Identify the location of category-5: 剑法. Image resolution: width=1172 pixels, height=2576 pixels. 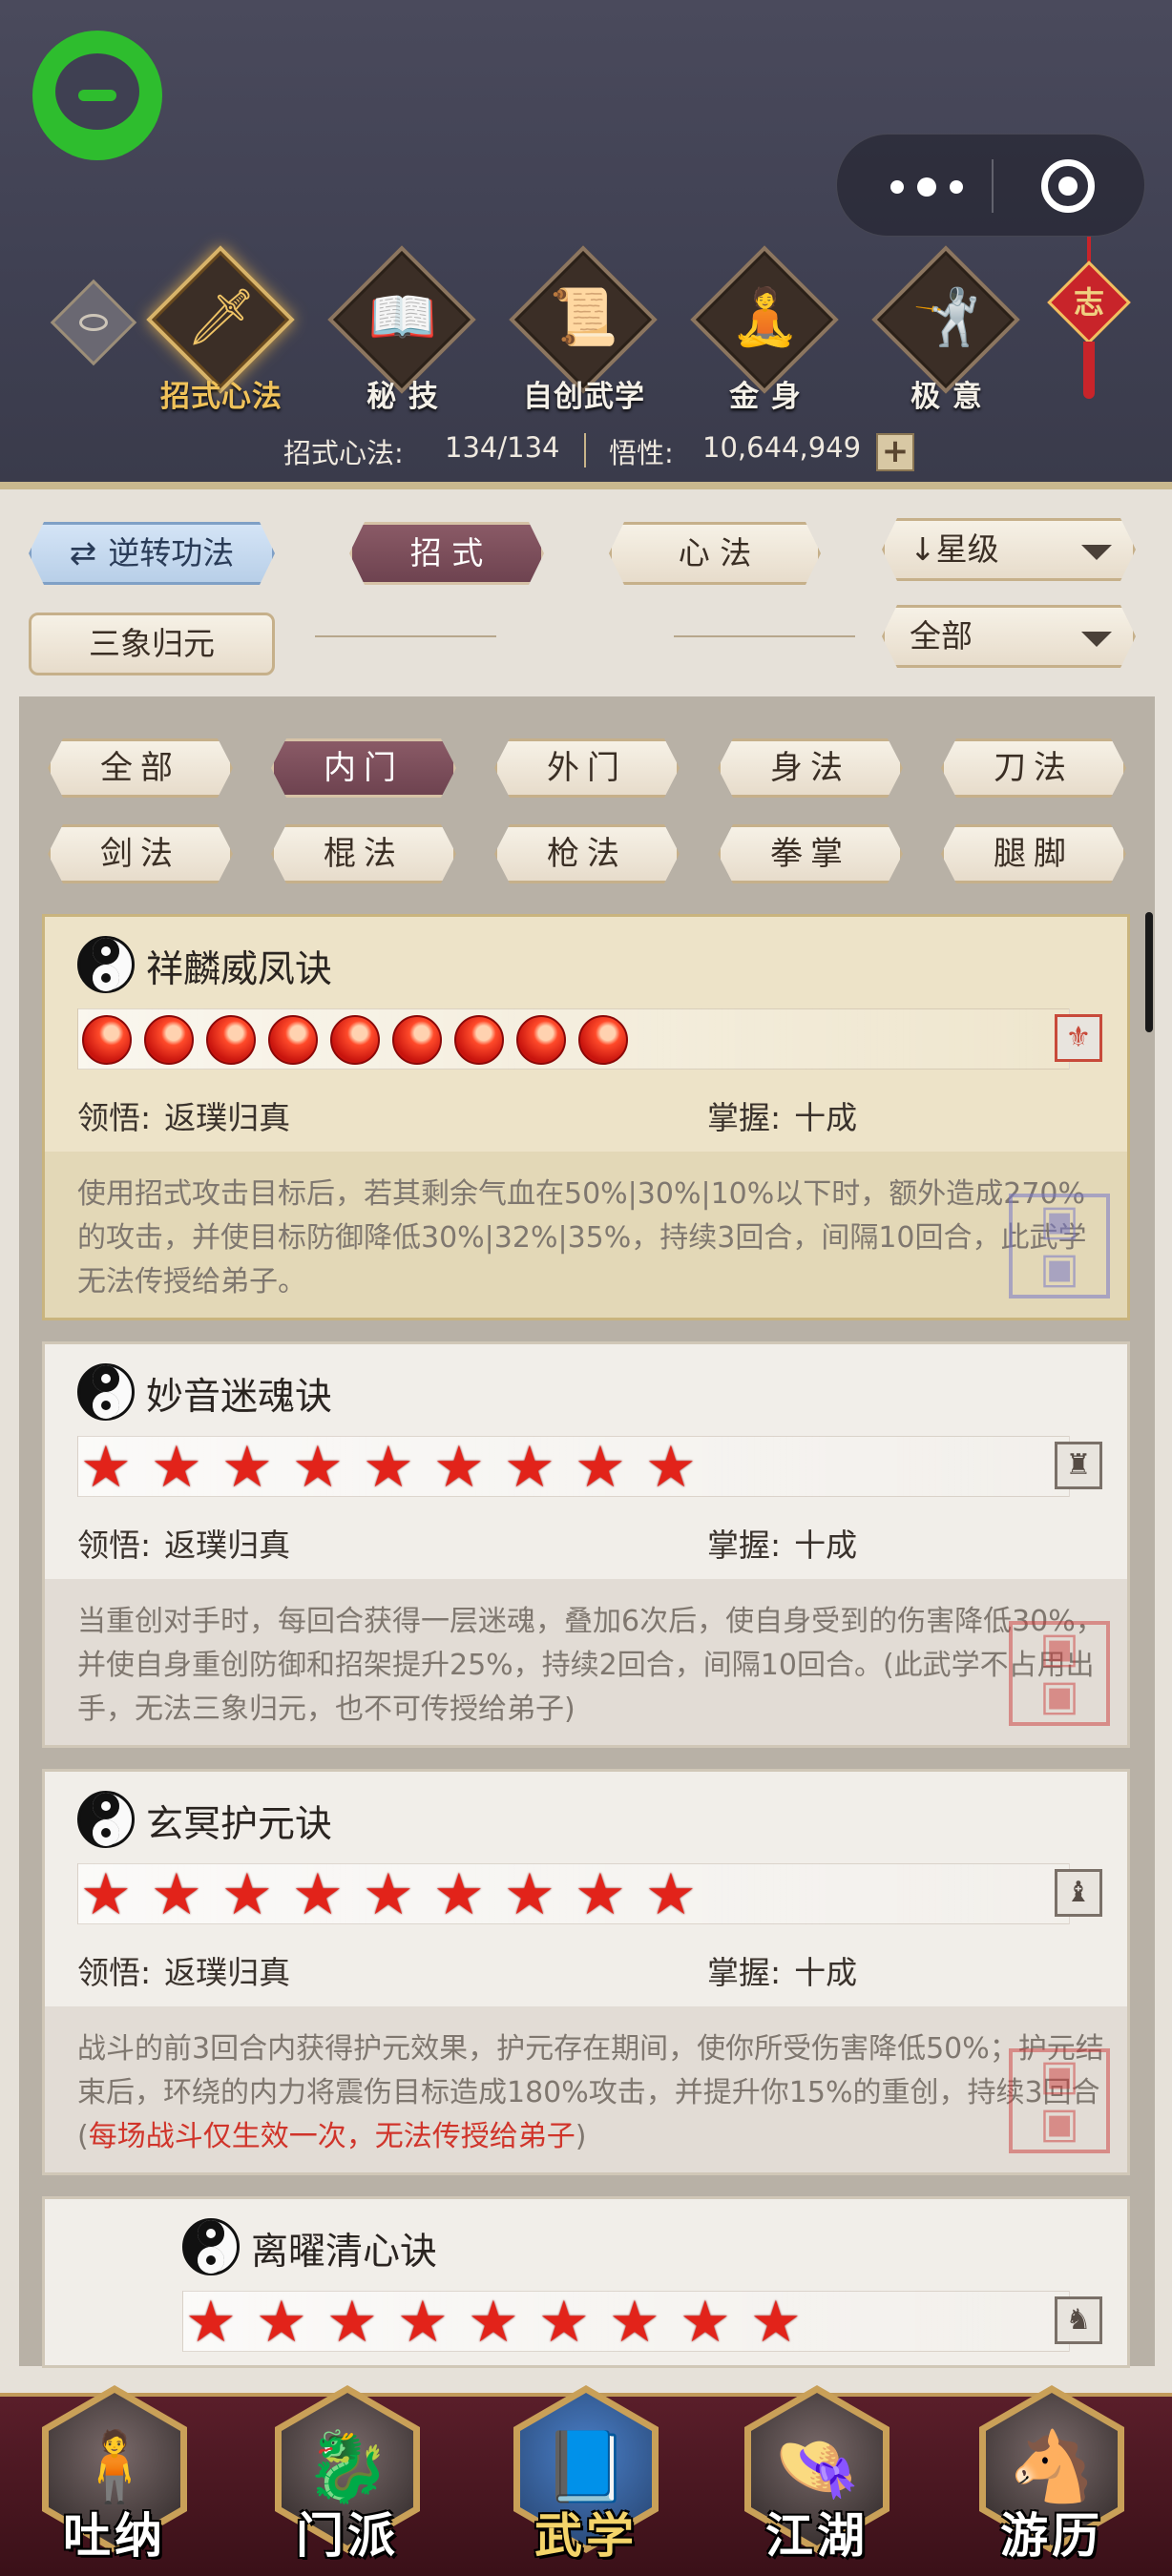
(140, 853).